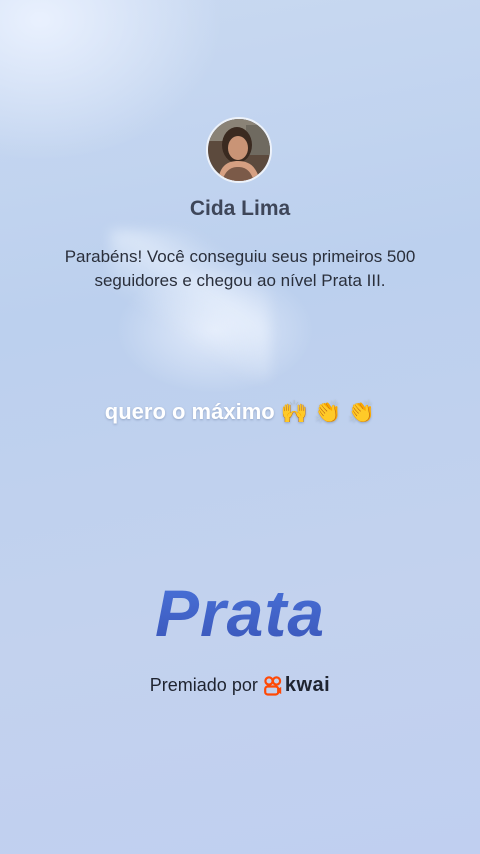  I want to click on avatar-image, so click(239, 150).